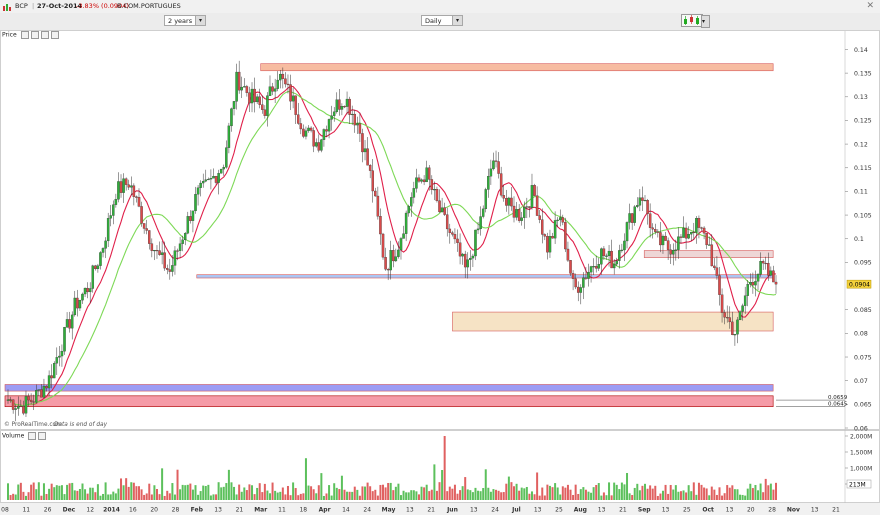 The image size is (880, 515). I want to click on x-tick-label: 20, so click(751, 510).